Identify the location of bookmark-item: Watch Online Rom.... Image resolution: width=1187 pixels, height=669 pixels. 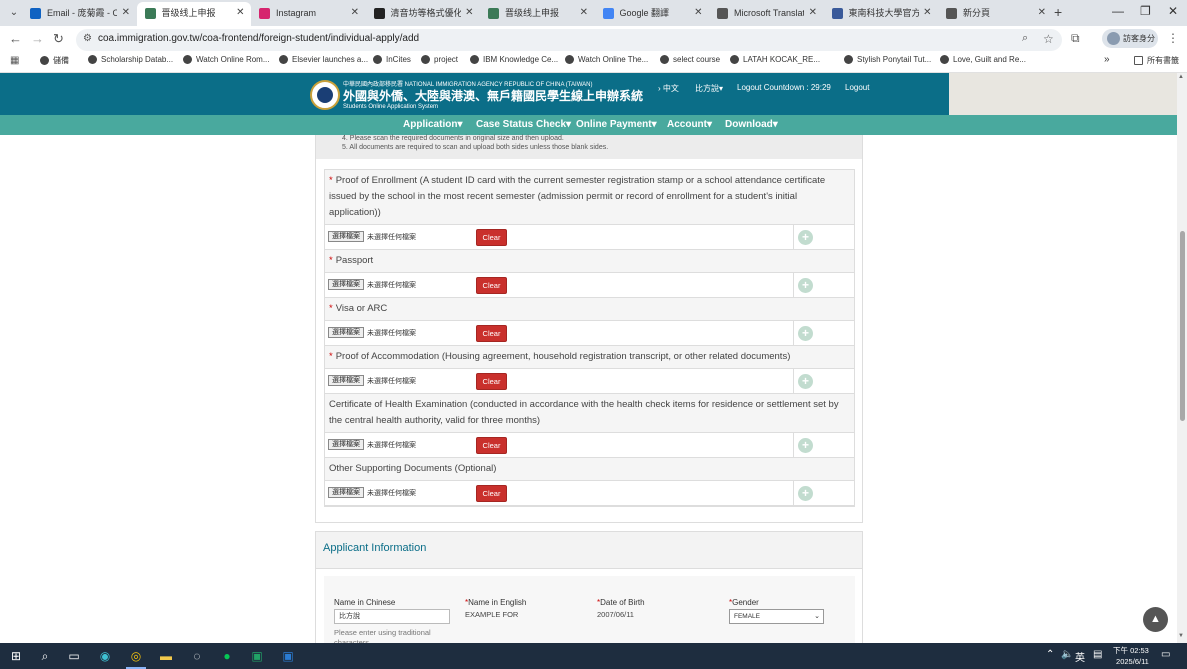
(226, 60).